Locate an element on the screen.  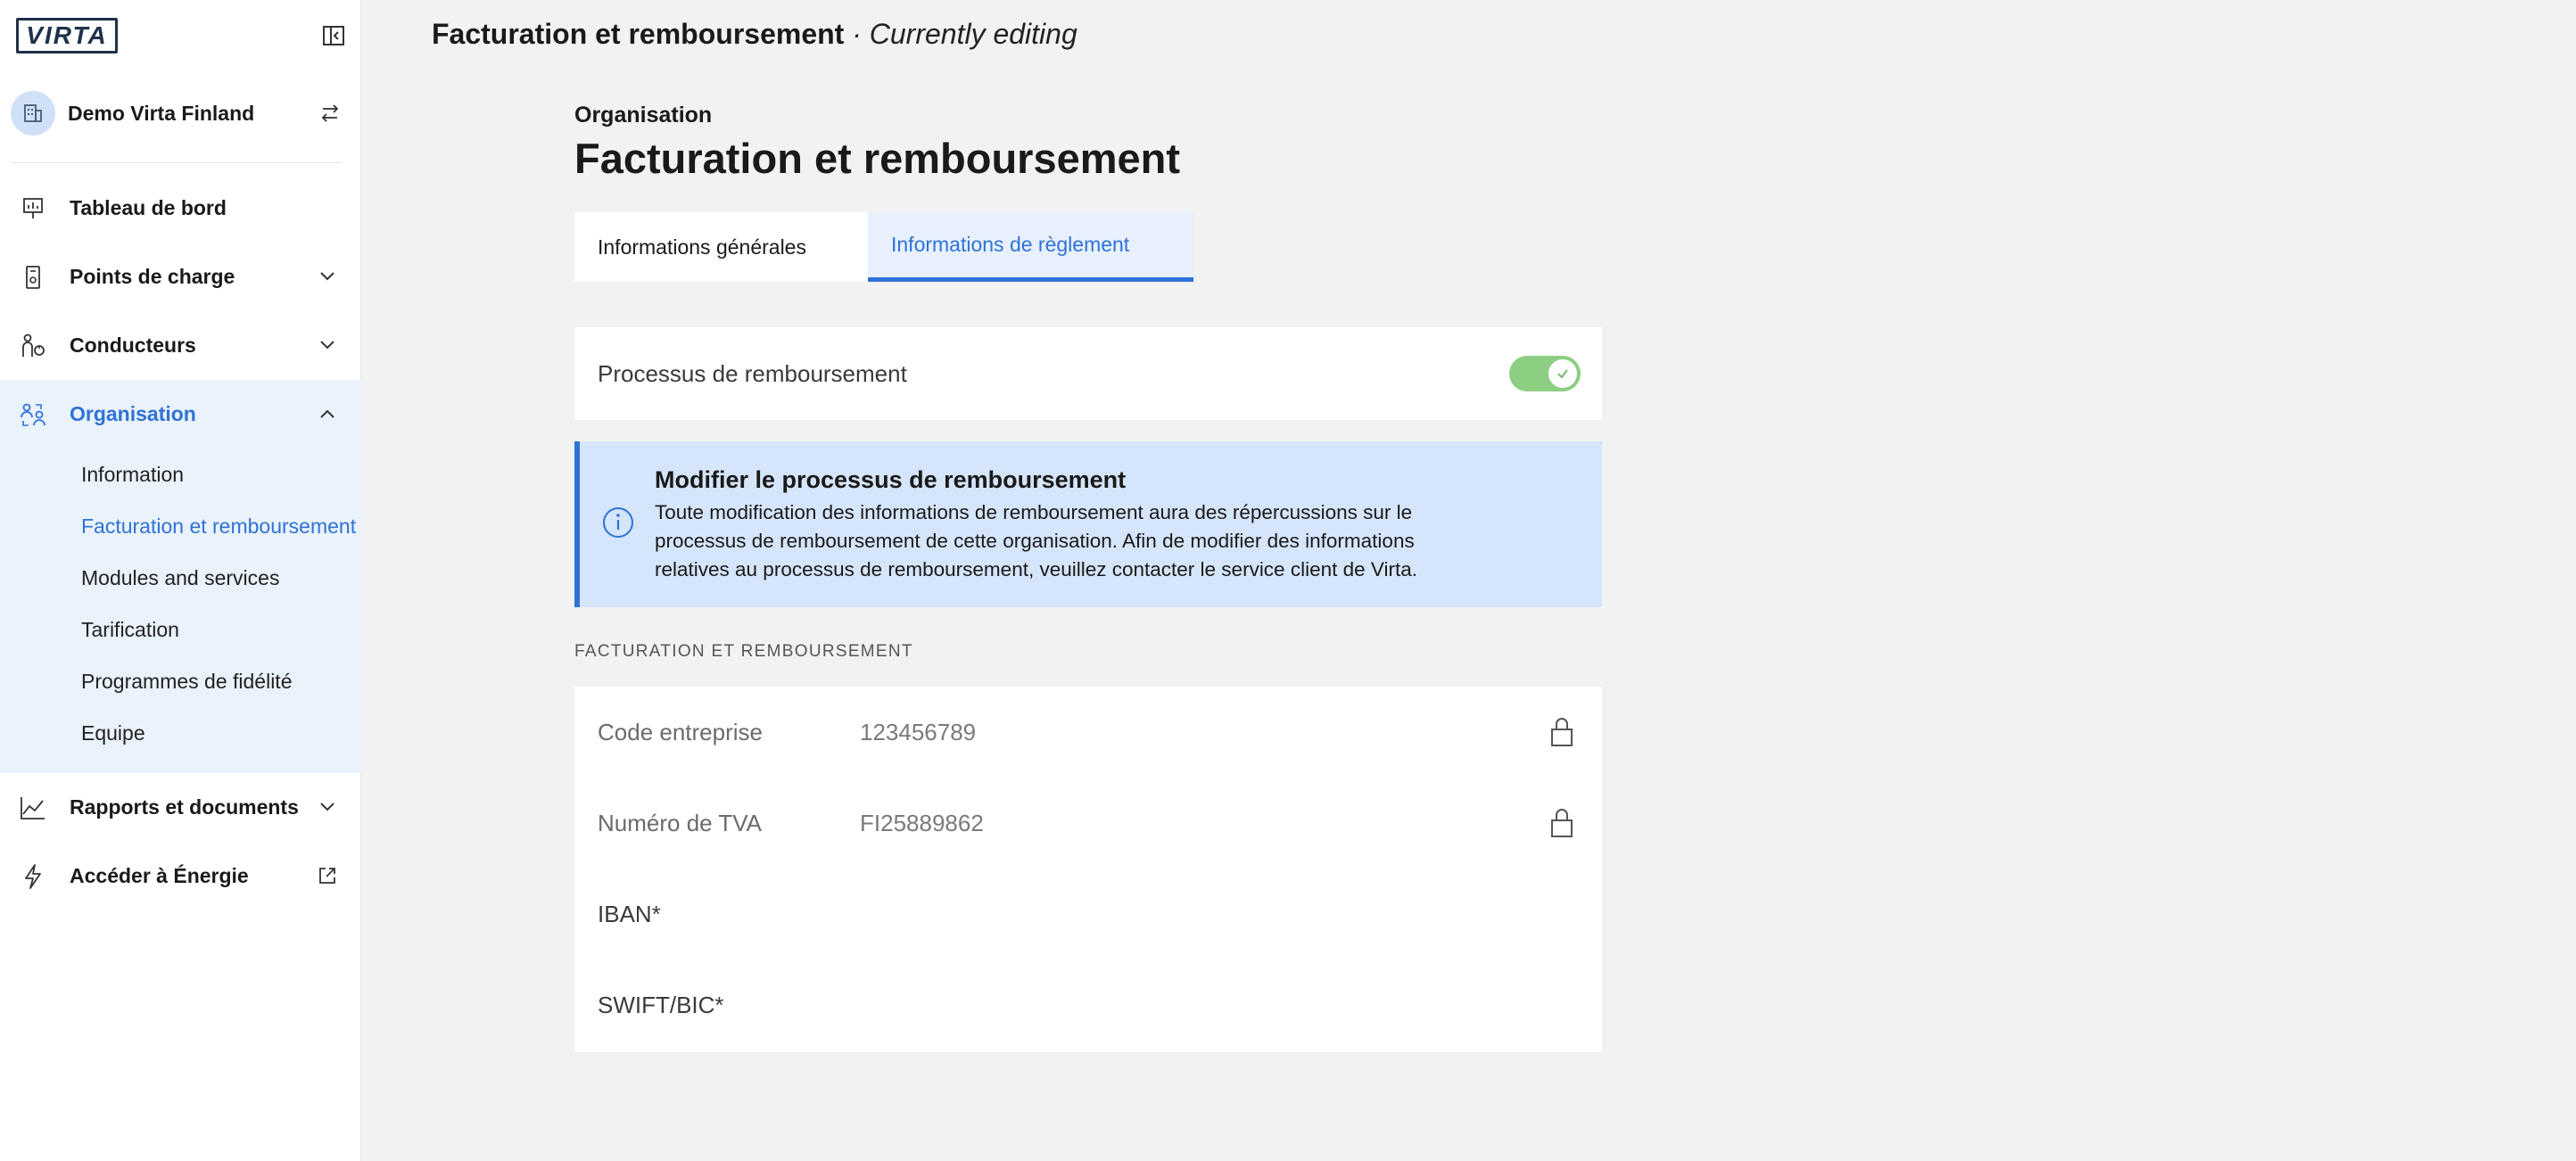
swift-bic-label: SWIFT/BIC* is located at coordinates (661, 1004).